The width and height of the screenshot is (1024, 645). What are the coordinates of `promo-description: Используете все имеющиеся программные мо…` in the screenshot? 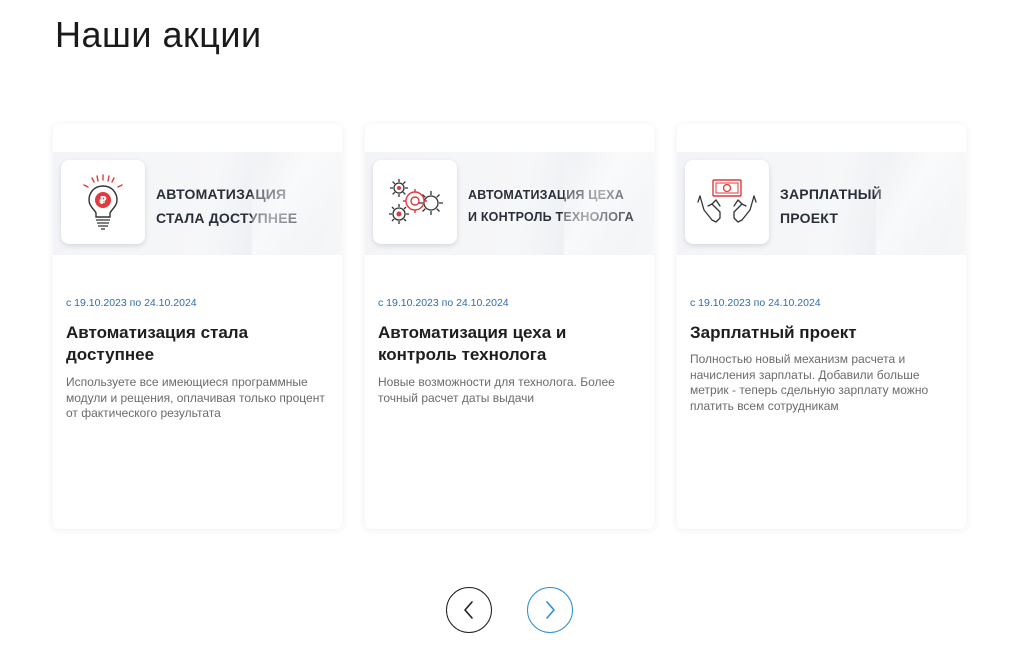 It's located at (195, 397).